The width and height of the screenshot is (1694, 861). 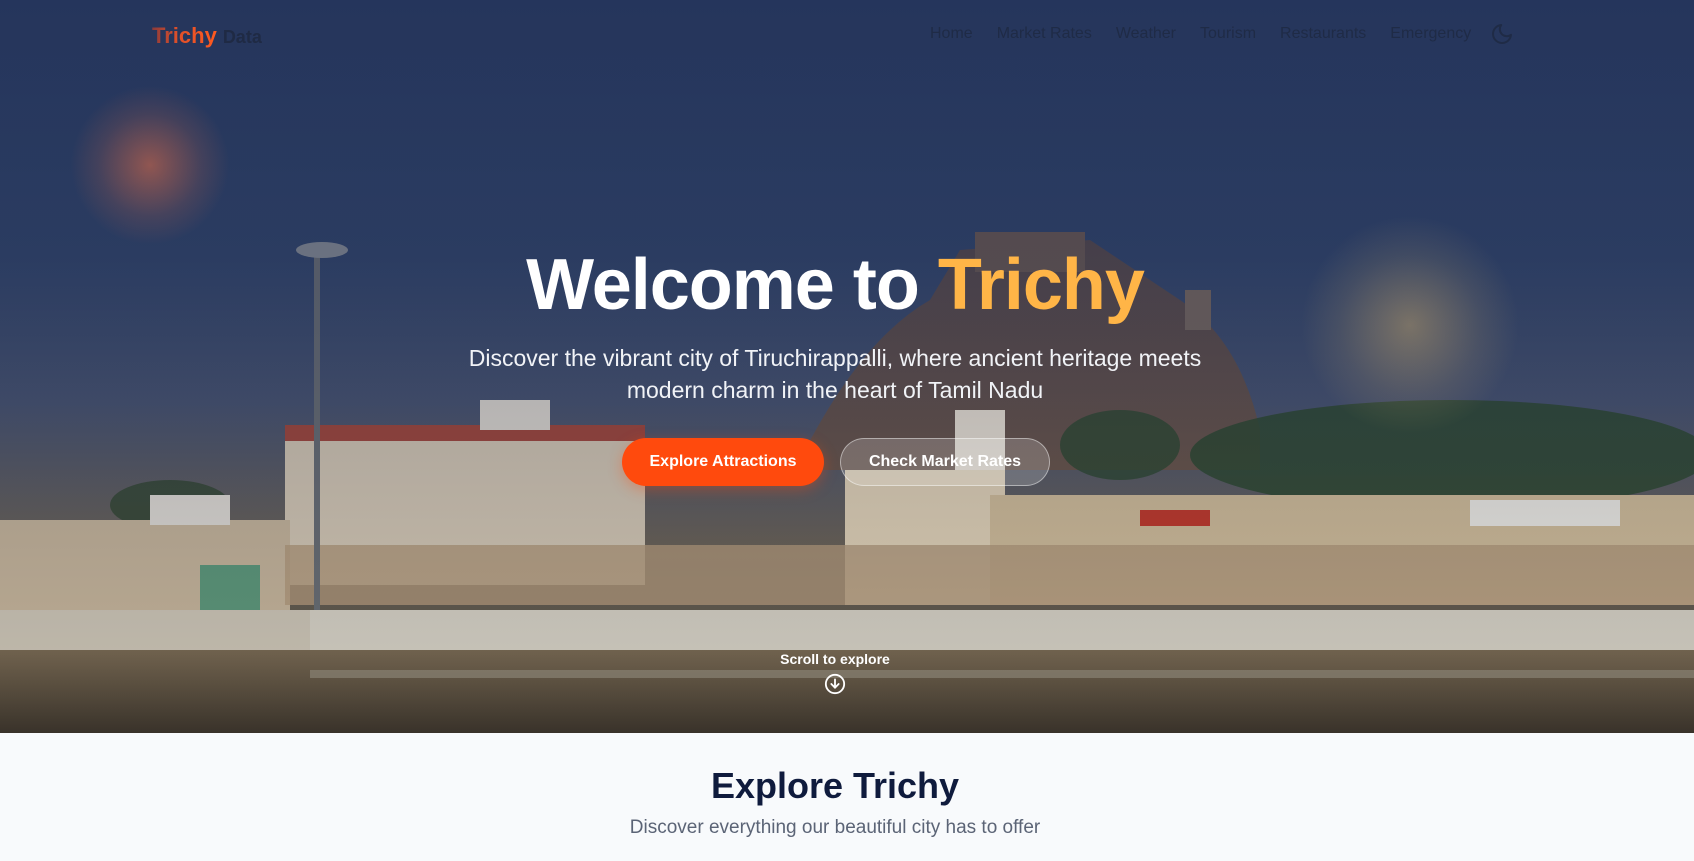 I want to click on decorative-glow, so click(x=150, y=165).